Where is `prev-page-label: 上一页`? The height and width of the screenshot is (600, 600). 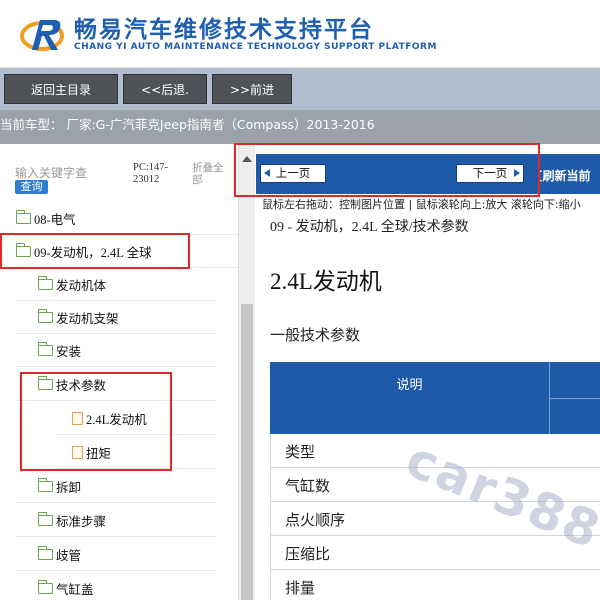 prev-page-label: 上一页 is located at coordinates (293, 173).